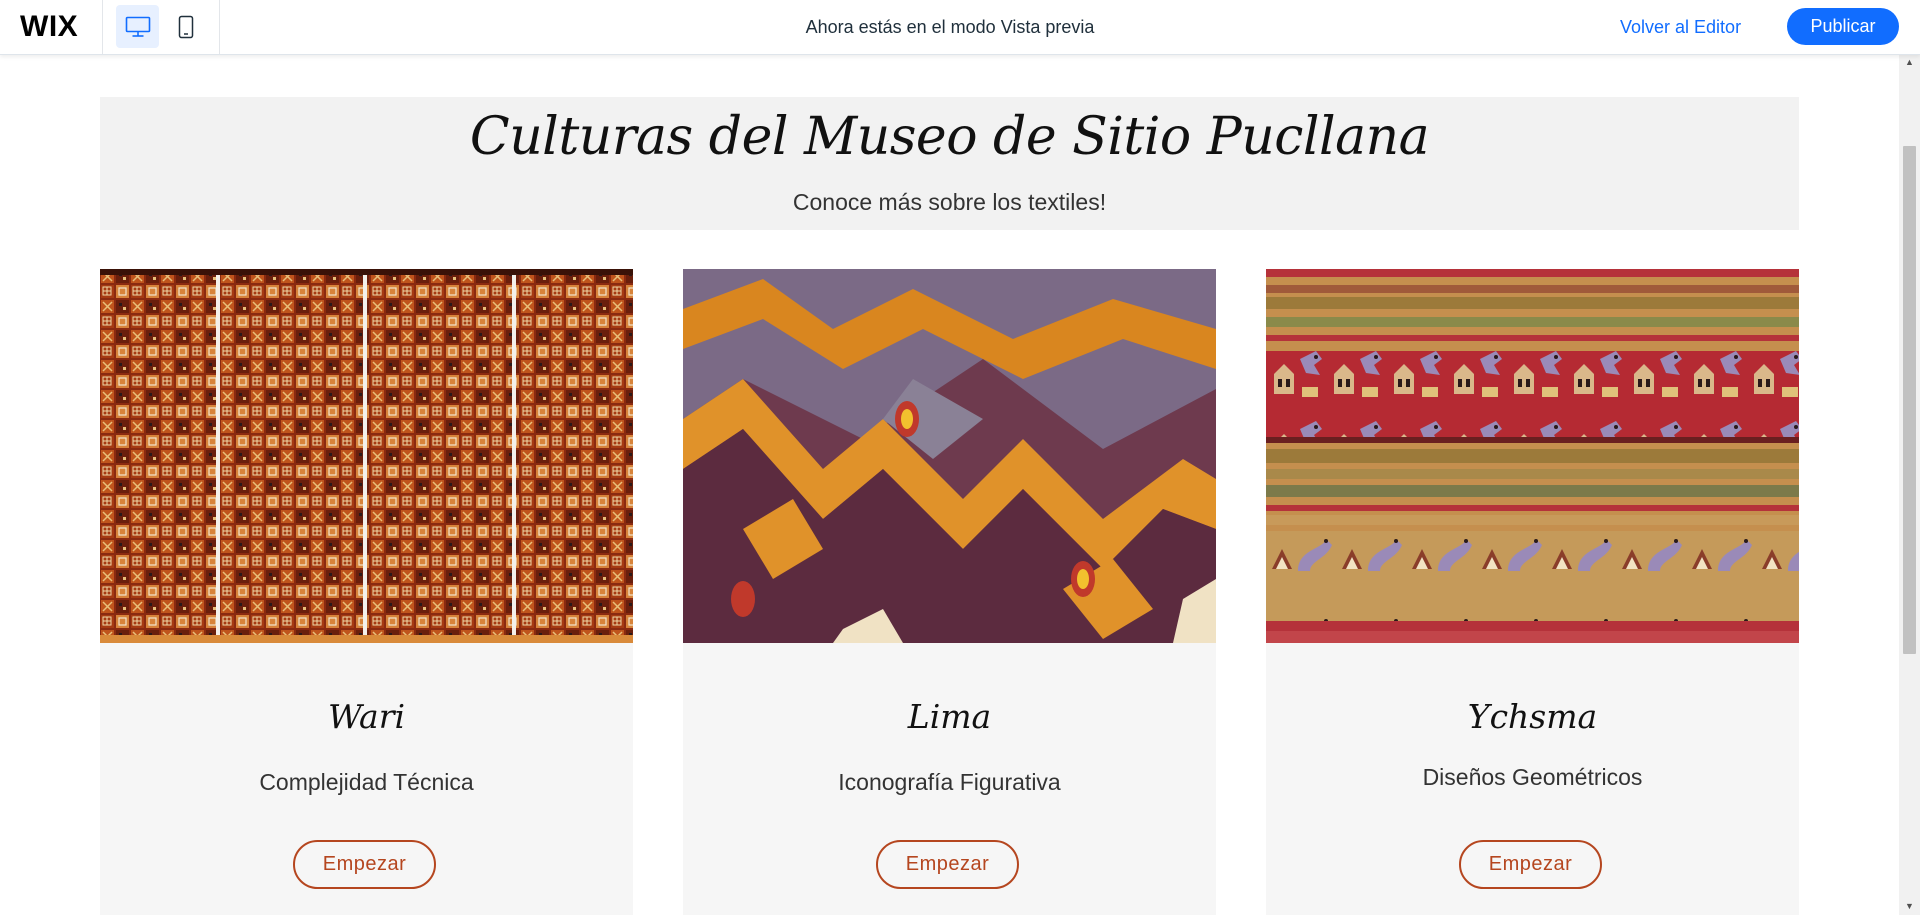  What do you see at coordinates (947, 864) in the screenshot?
I see `start-button-lima: Empezar` at bounding box center [947, 864].